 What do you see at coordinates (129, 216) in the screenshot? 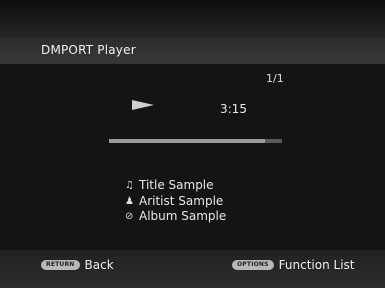
I see `disc-icon: ⊘` at bounding box center [129, 216].